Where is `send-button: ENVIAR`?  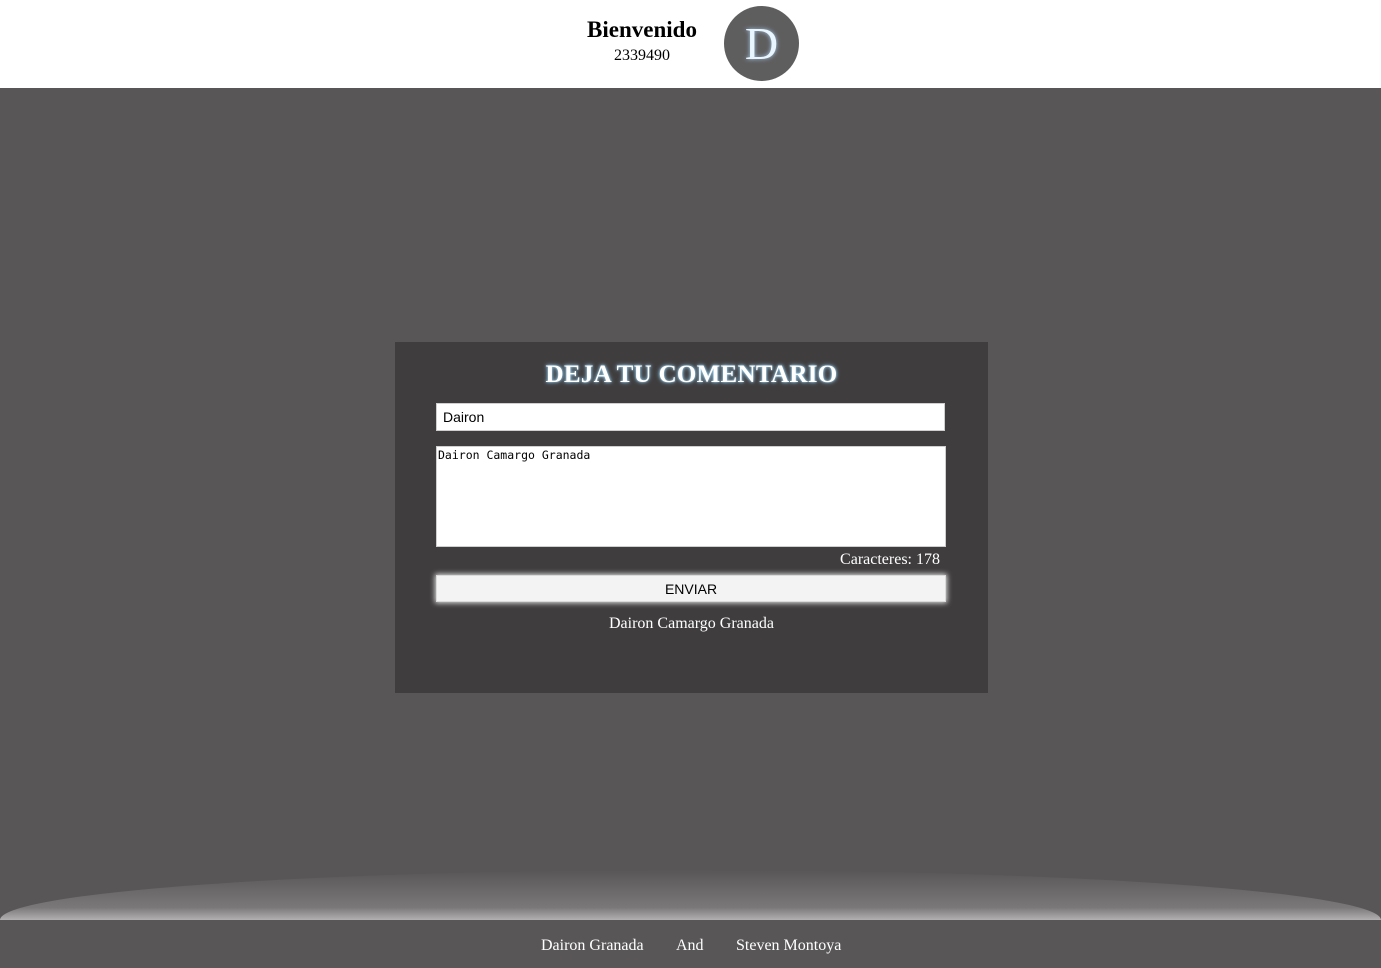 send-button: ENVIAR is located at coordinates (691, 588).